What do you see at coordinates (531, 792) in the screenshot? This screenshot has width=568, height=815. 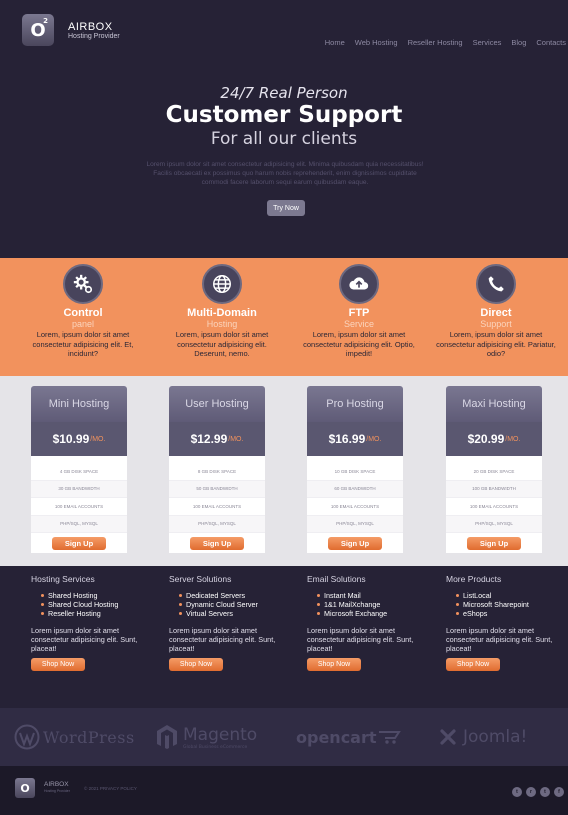 I see `rss-icon: r` at bounding box center [531, 792].